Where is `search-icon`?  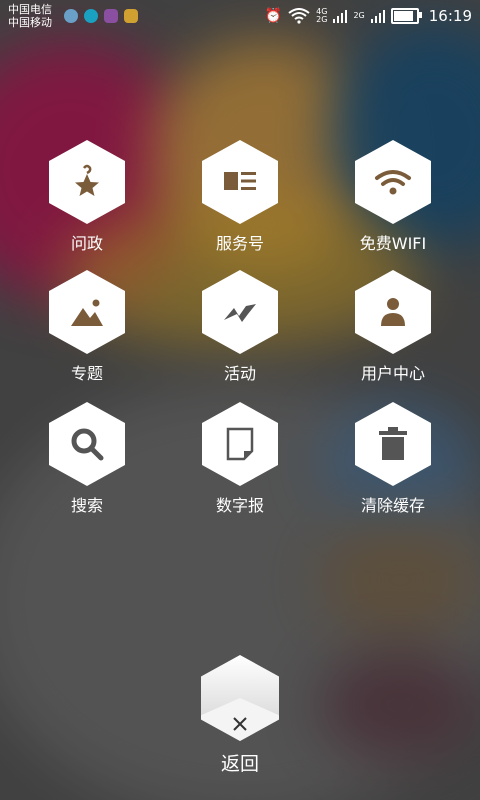 search-icon is located at coordinates (87, 444).